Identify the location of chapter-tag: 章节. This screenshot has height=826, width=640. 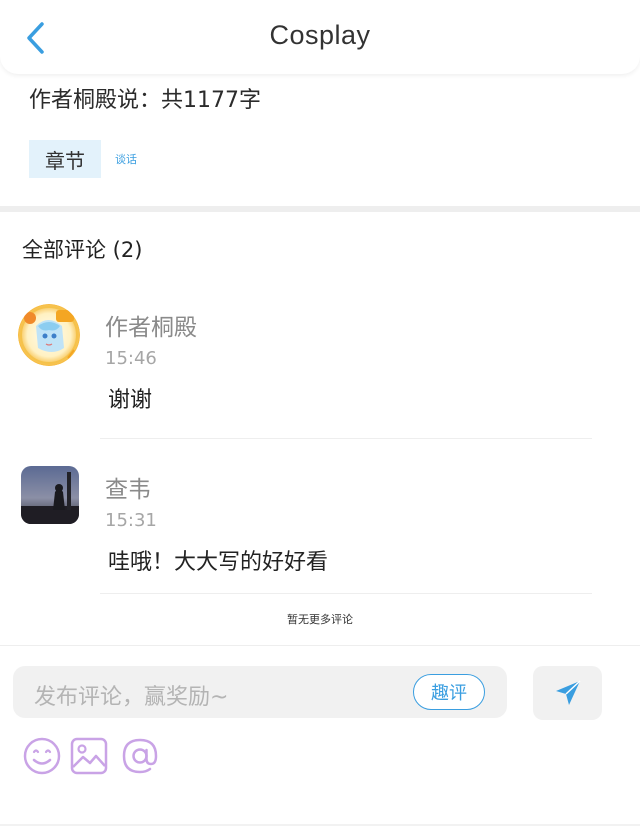
(65, 159).